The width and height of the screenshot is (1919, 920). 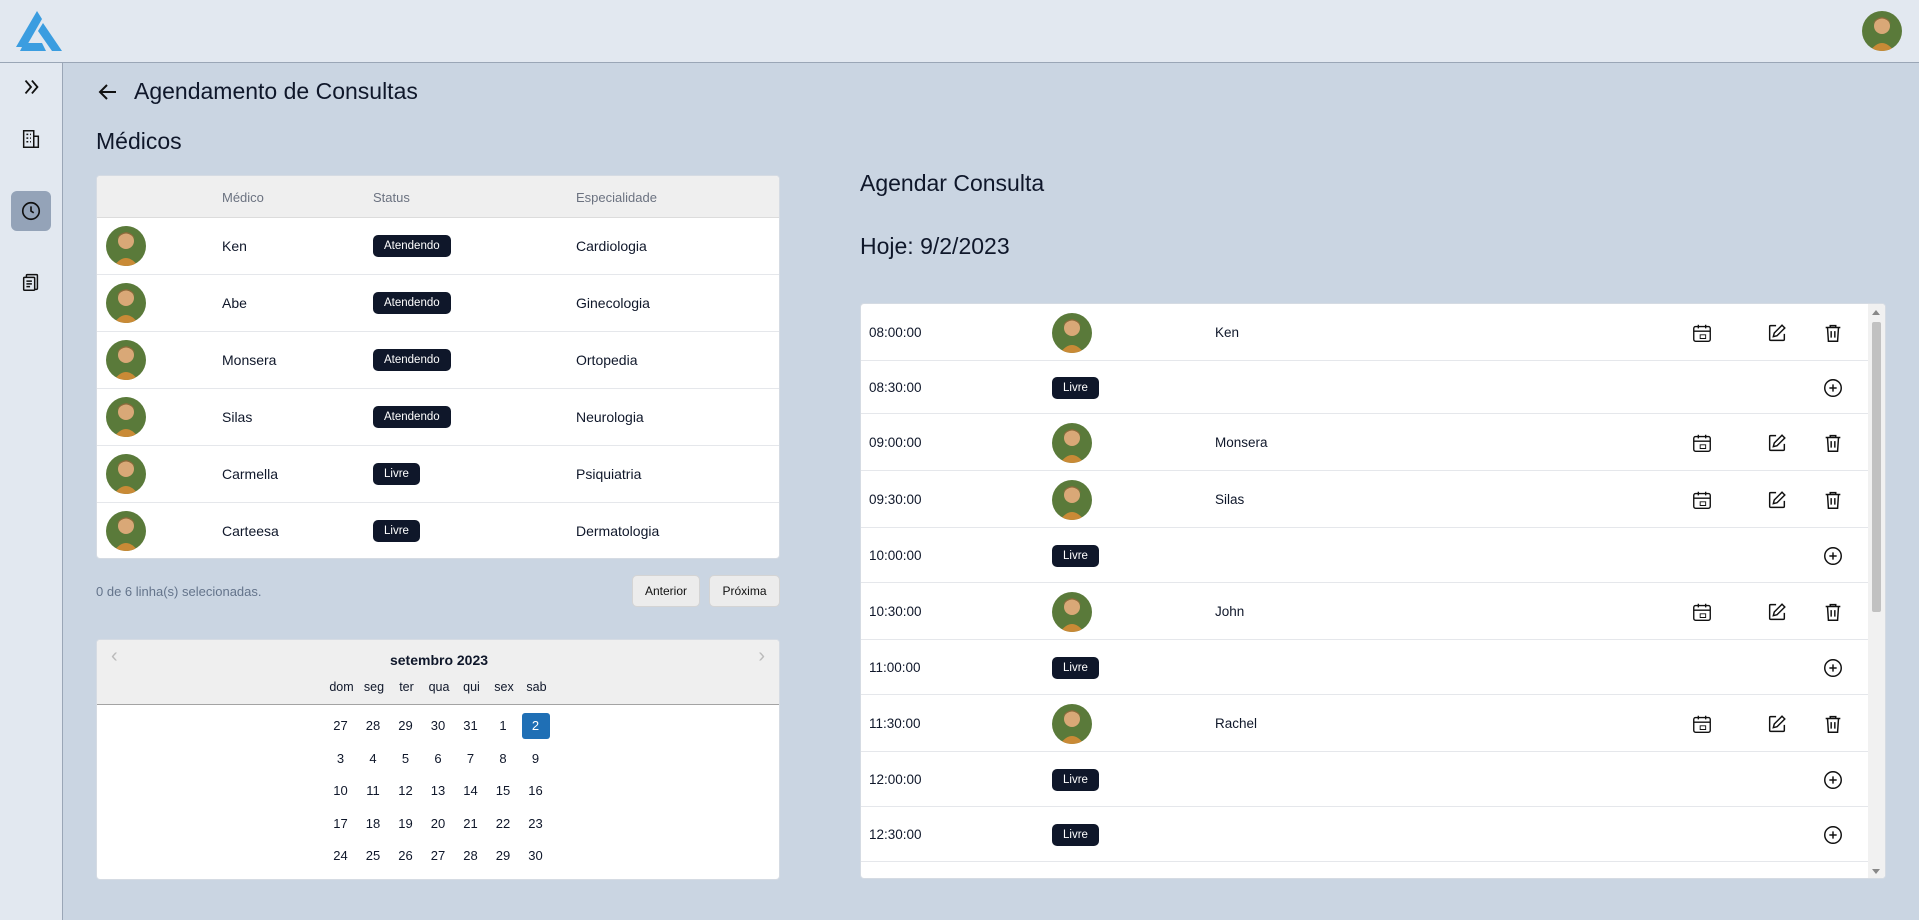 What do you see at coordinates (405, 824) in the screenshot?
I see `calendar-day: 19` at bounding box center [405, 824].